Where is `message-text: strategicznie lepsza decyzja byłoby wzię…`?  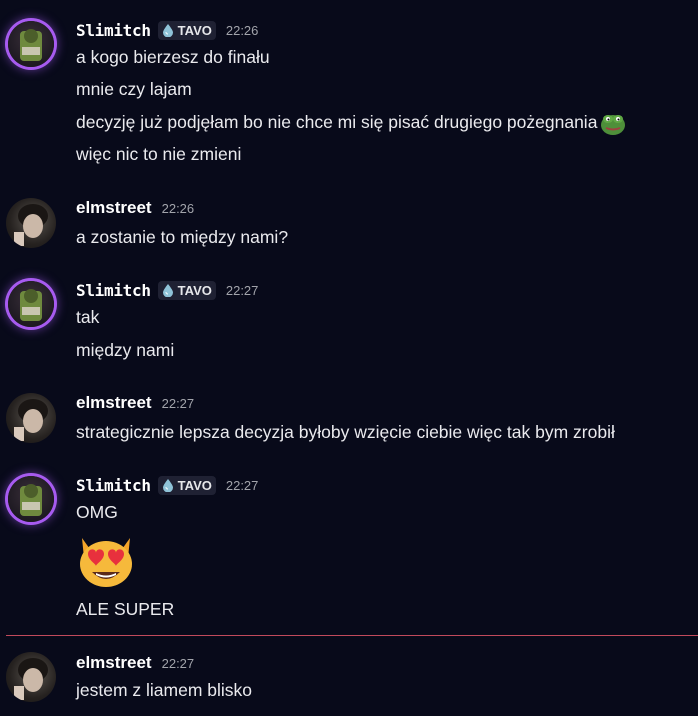
message-text: strategicznie lepsza decyzja byłoby wzię… is located at coordinates (345, 432).